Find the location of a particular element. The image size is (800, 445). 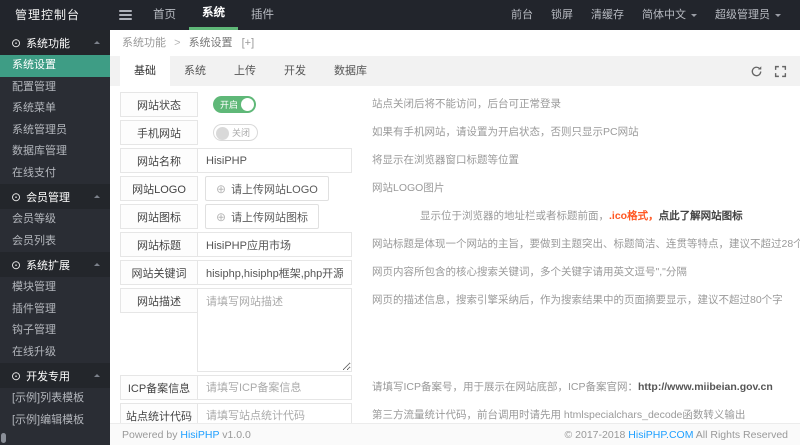

site-status-toggle: 开启 is located at coordinates (235, 104).